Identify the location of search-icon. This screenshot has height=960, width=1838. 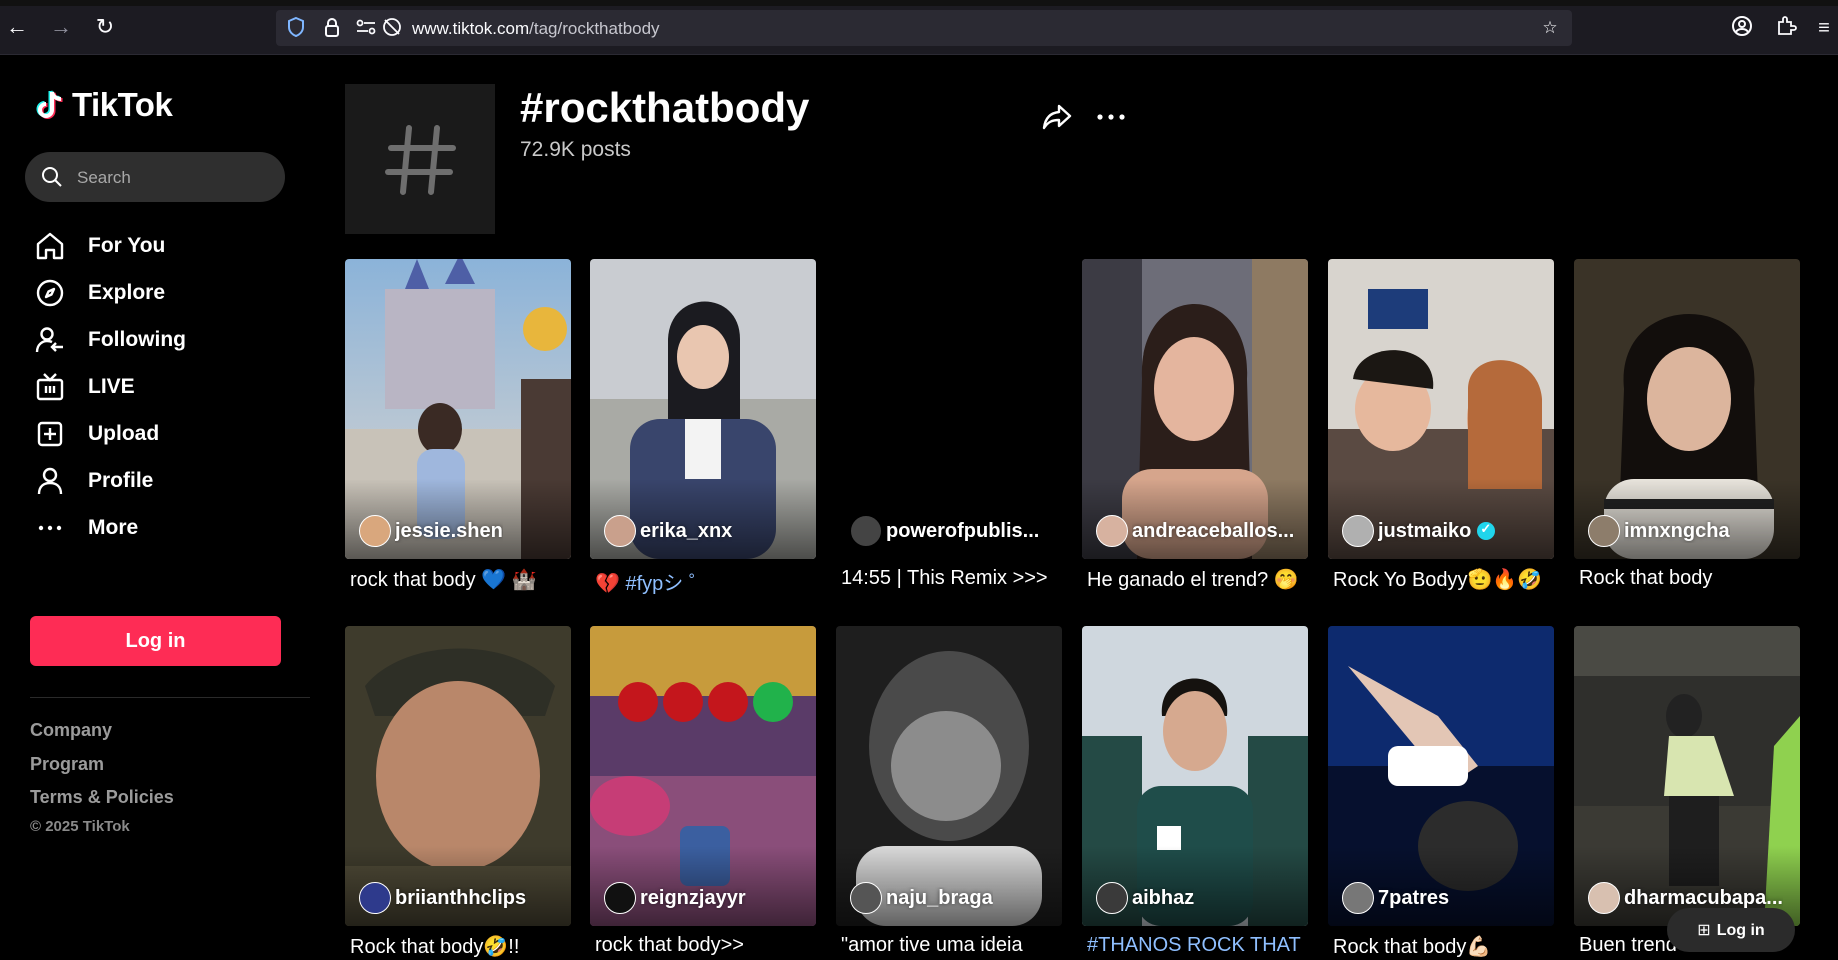
(52, 177).